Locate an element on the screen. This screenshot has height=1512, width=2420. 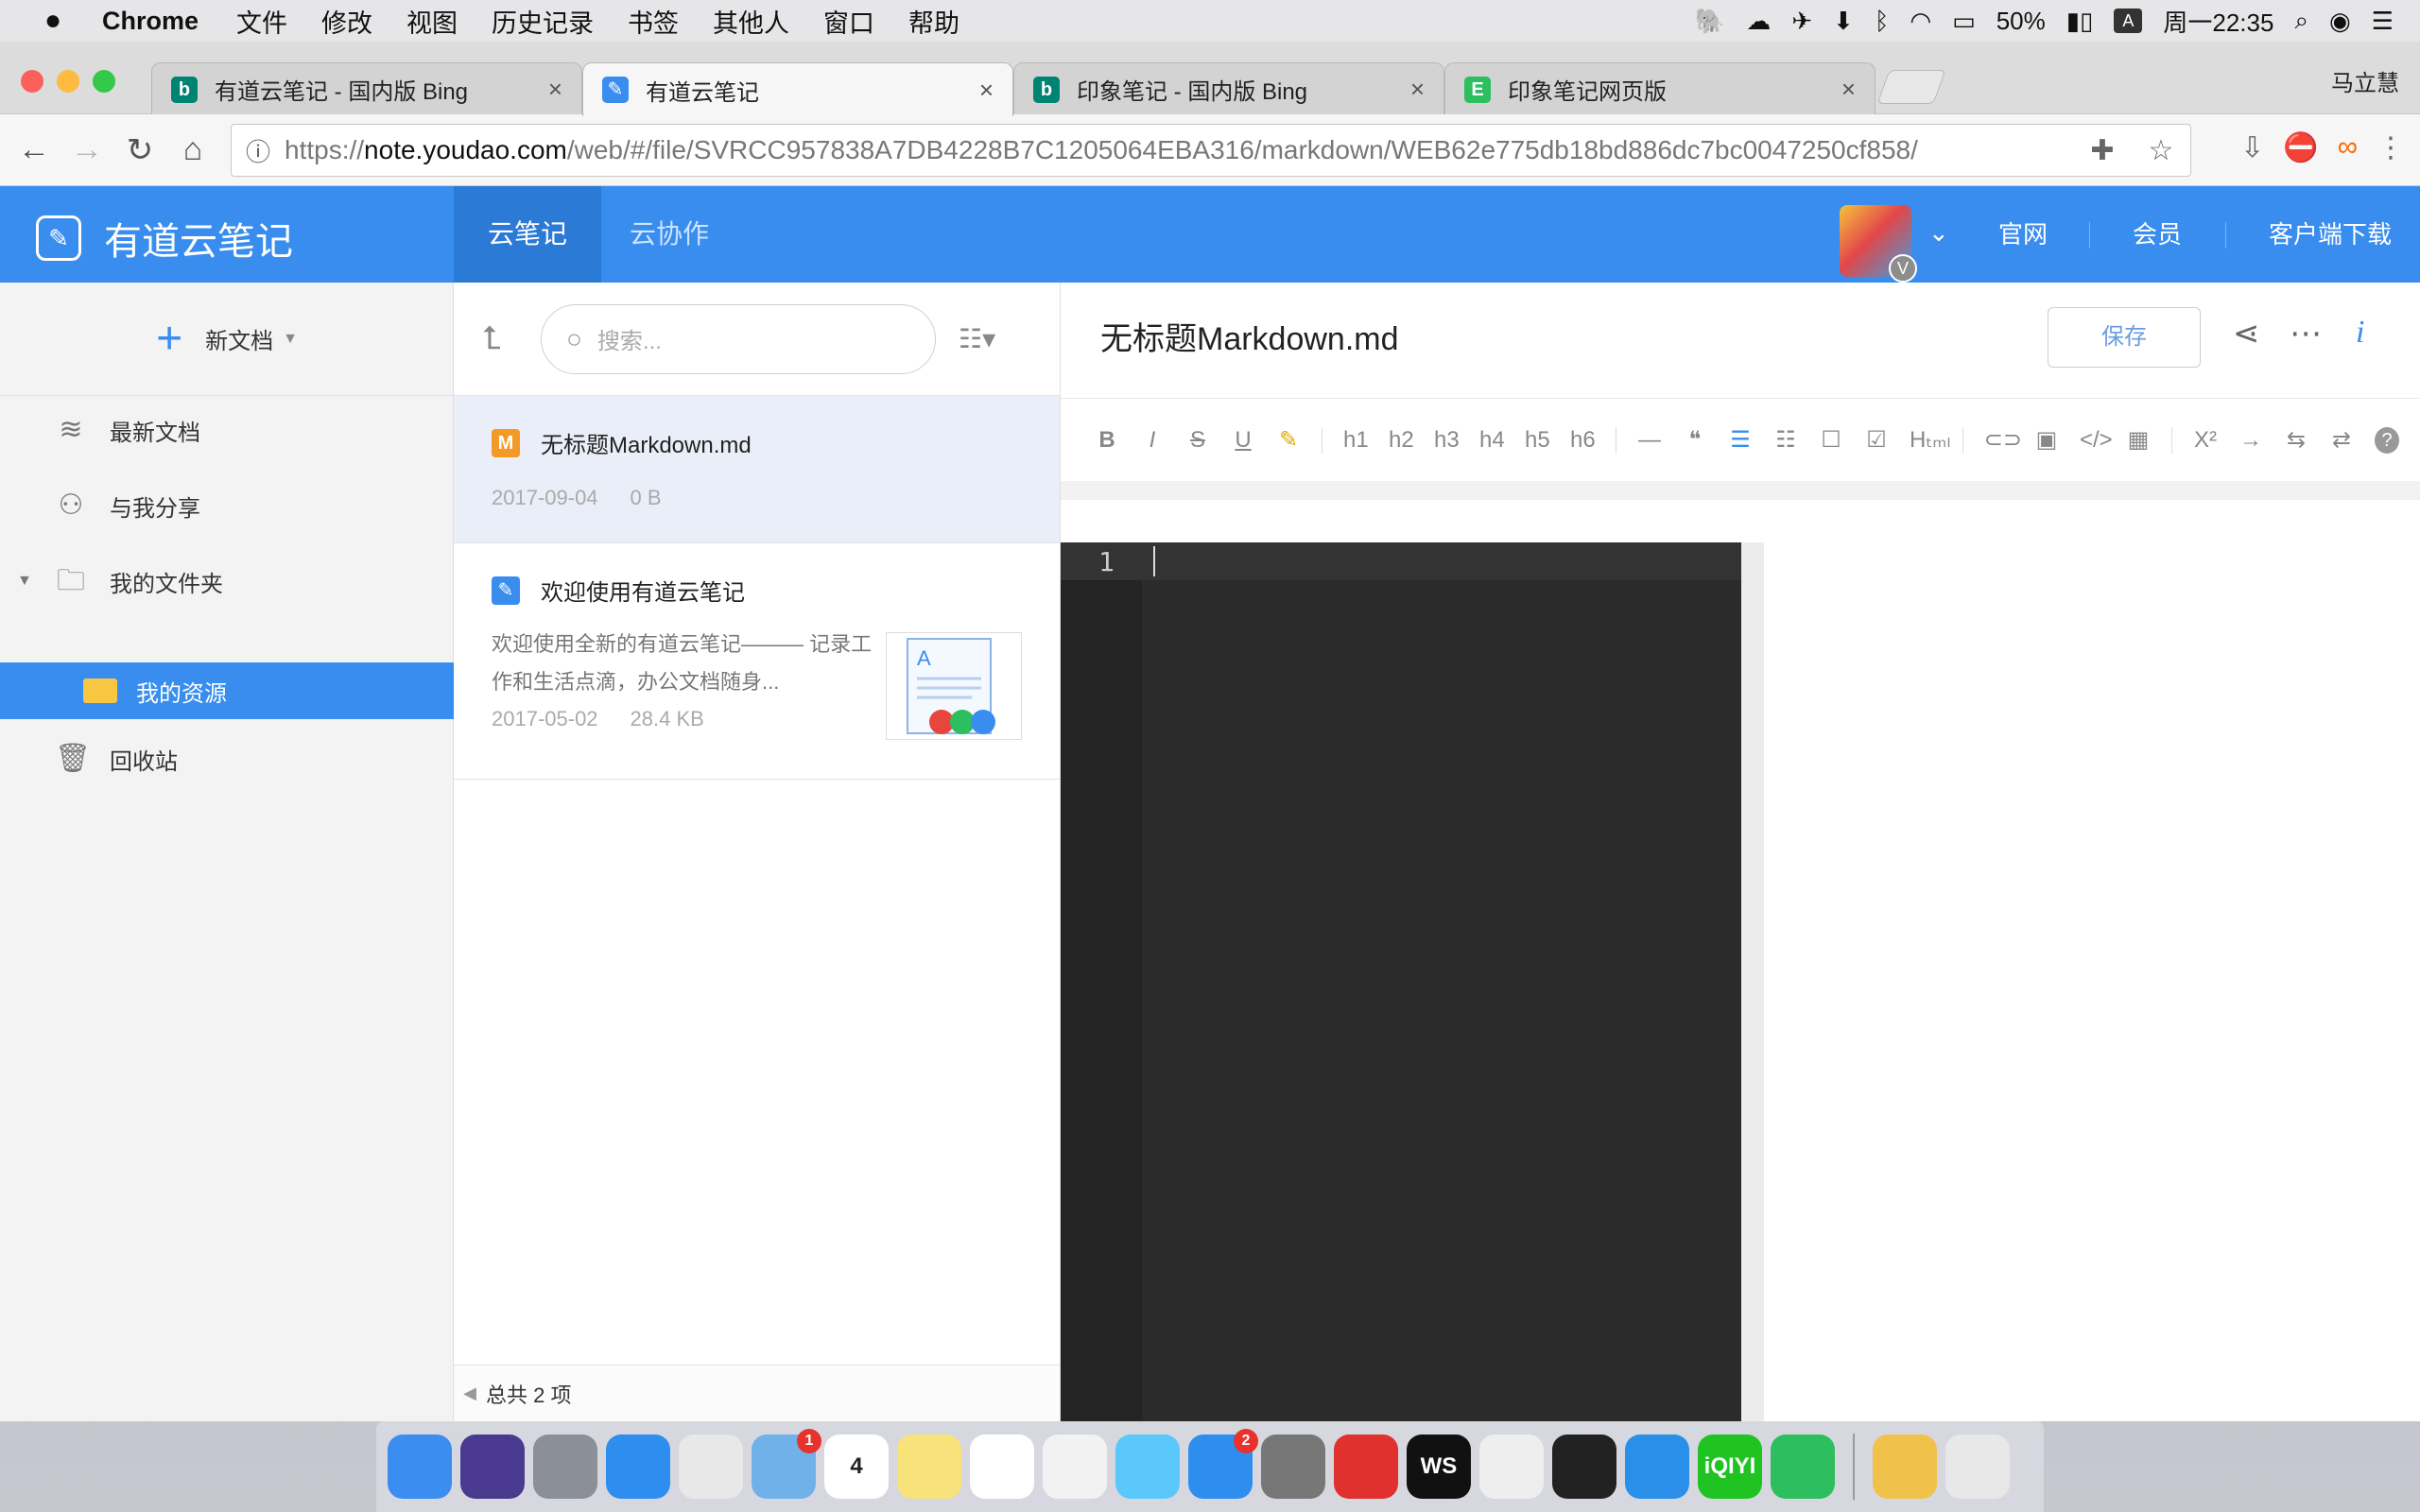
expand-triangle-icon: ▼ is located at coordinates (24, 581).